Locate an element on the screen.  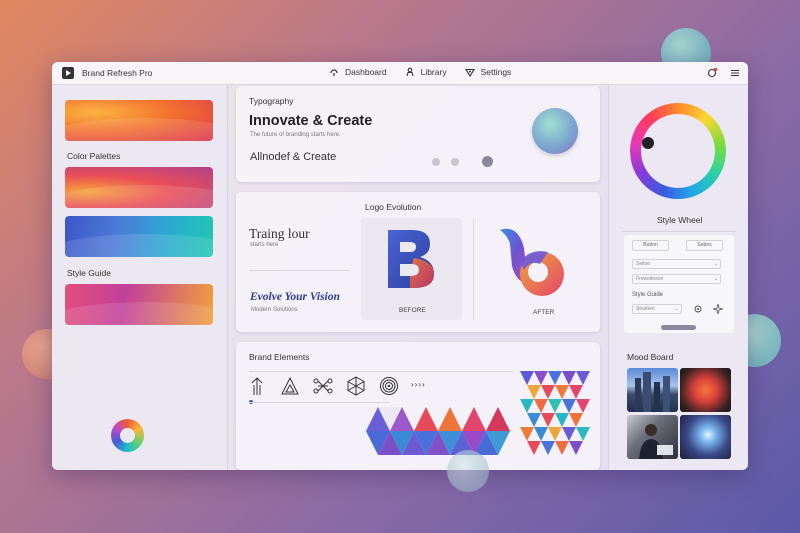
color-palettes-label: Color Palettes is located at coordinates (94, 156).